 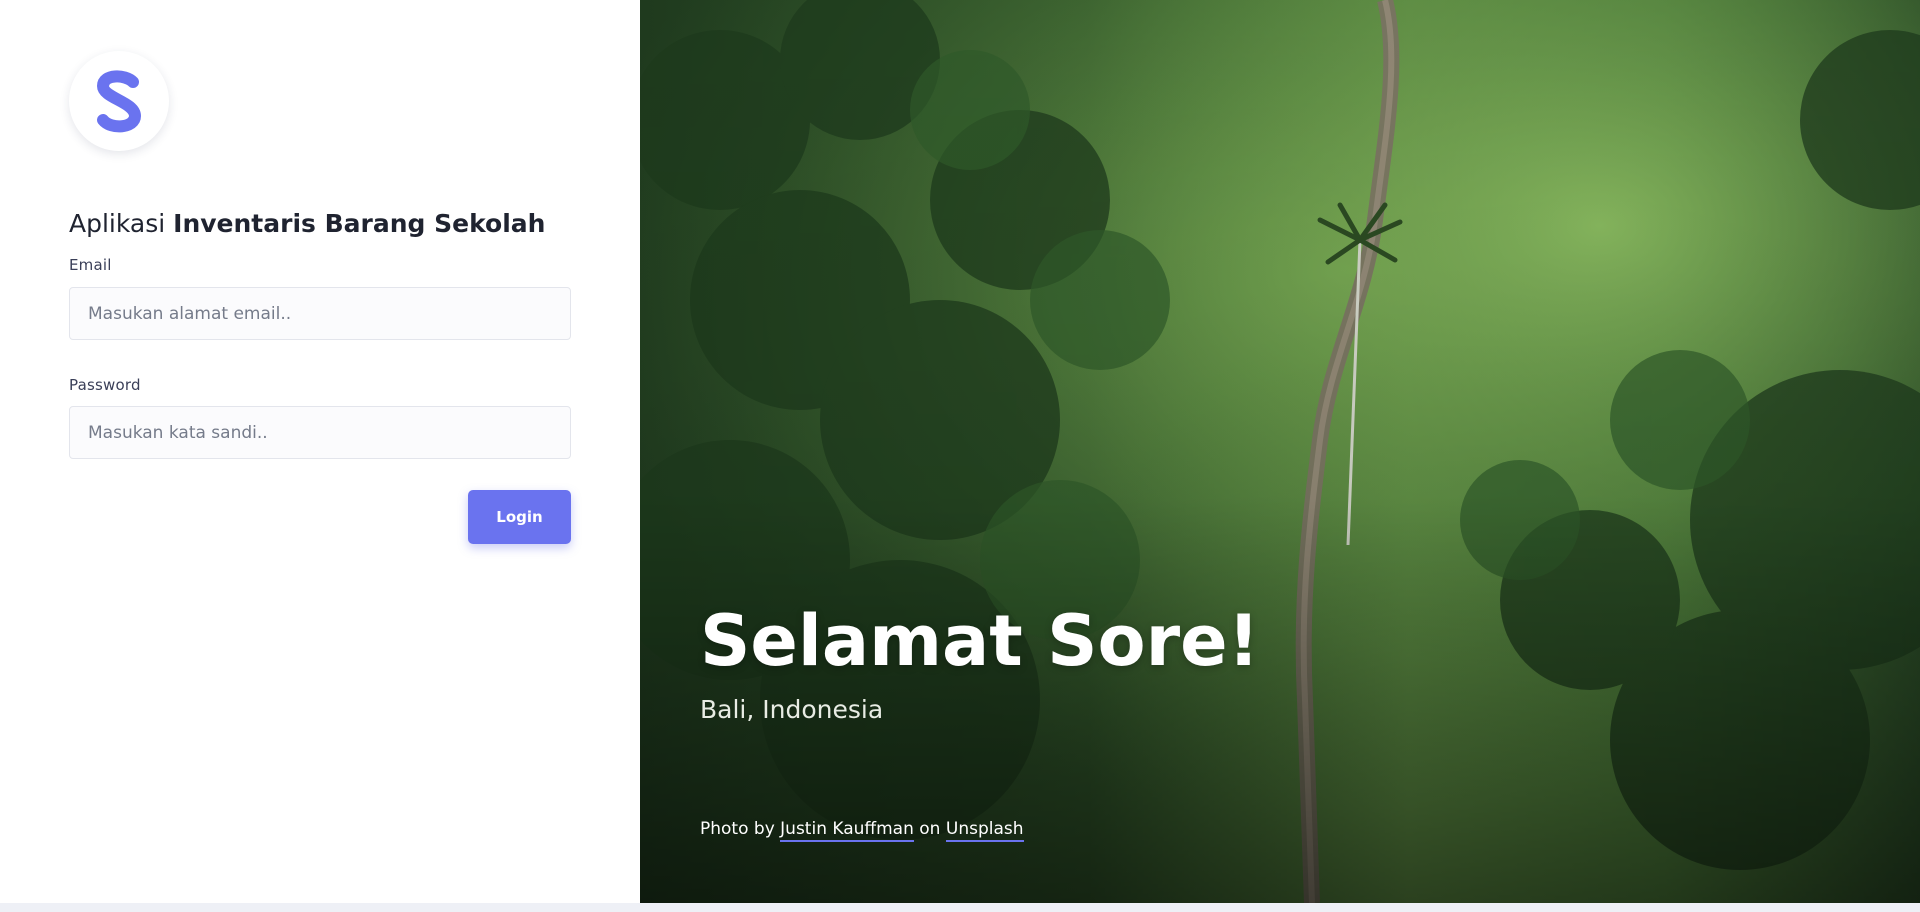 What do you see at coordinates (847, 830) in the screenshot?
I see `photographer-link: Justin Kauffman` at bounding box center [847, 830].